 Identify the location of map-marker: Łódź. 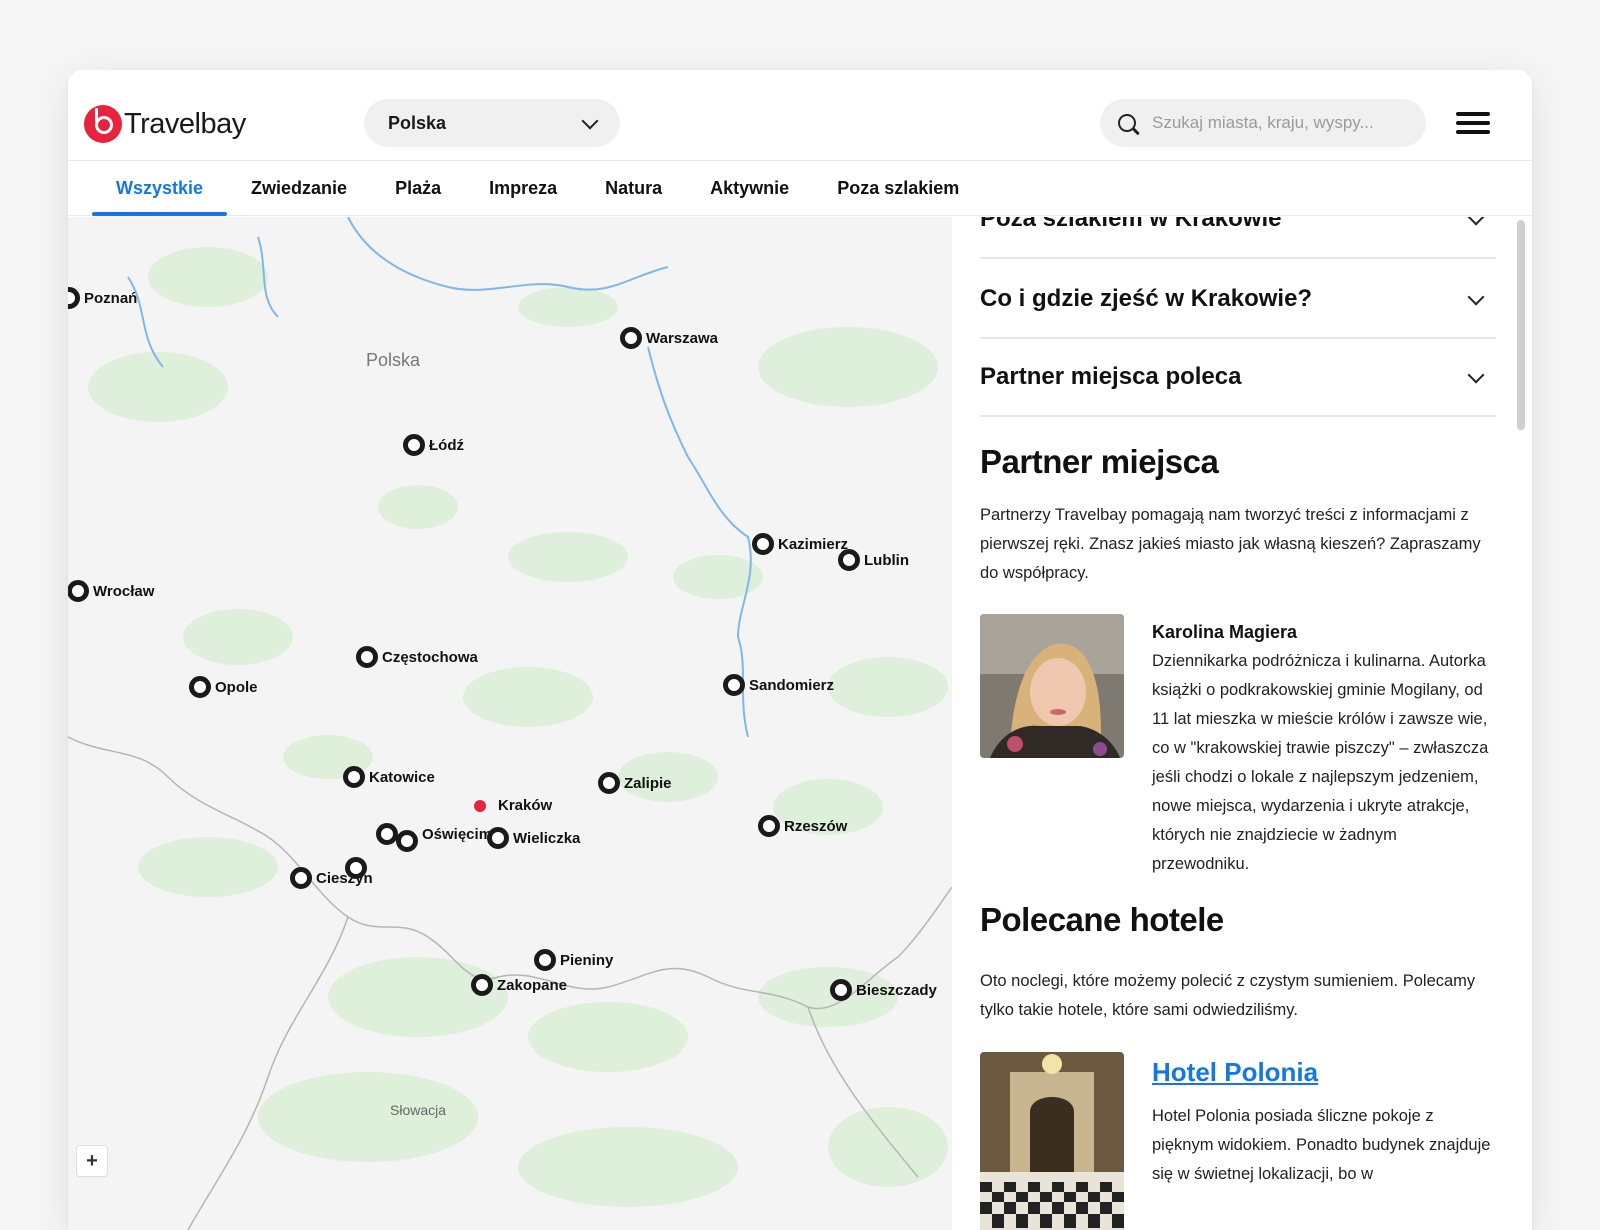
(433, 445).